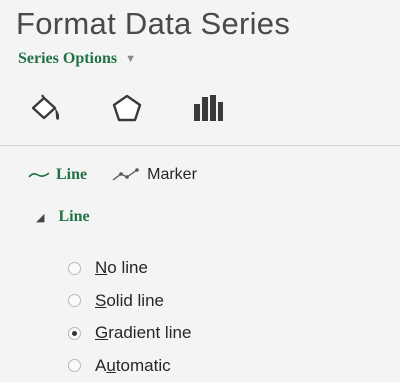 This screenshot has width=400, height=382. I want to click on effects-tab, so click(150, 108).